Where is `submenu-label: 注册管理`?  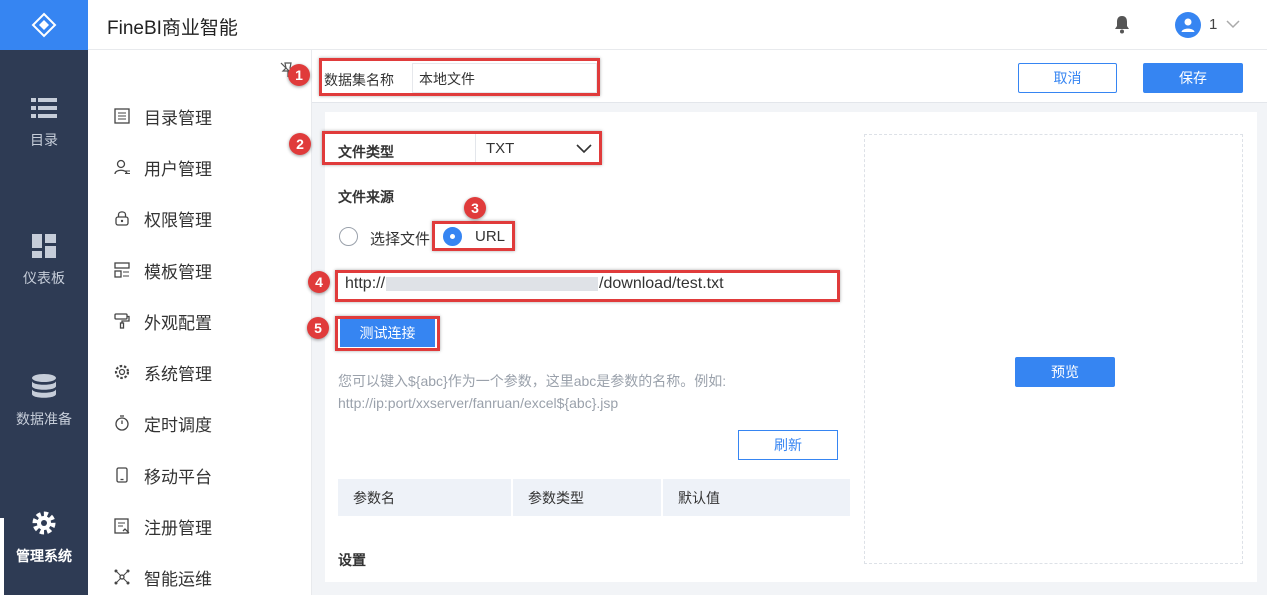
submenu-label: 注册管理 is located at coordinates (178, 528).